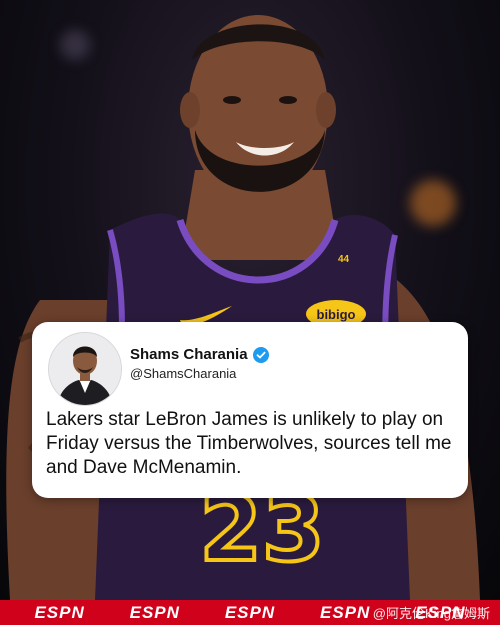 This screenshot has width=500, height=625. I want to click on display-name: Shams Charania, so click(189, 354).